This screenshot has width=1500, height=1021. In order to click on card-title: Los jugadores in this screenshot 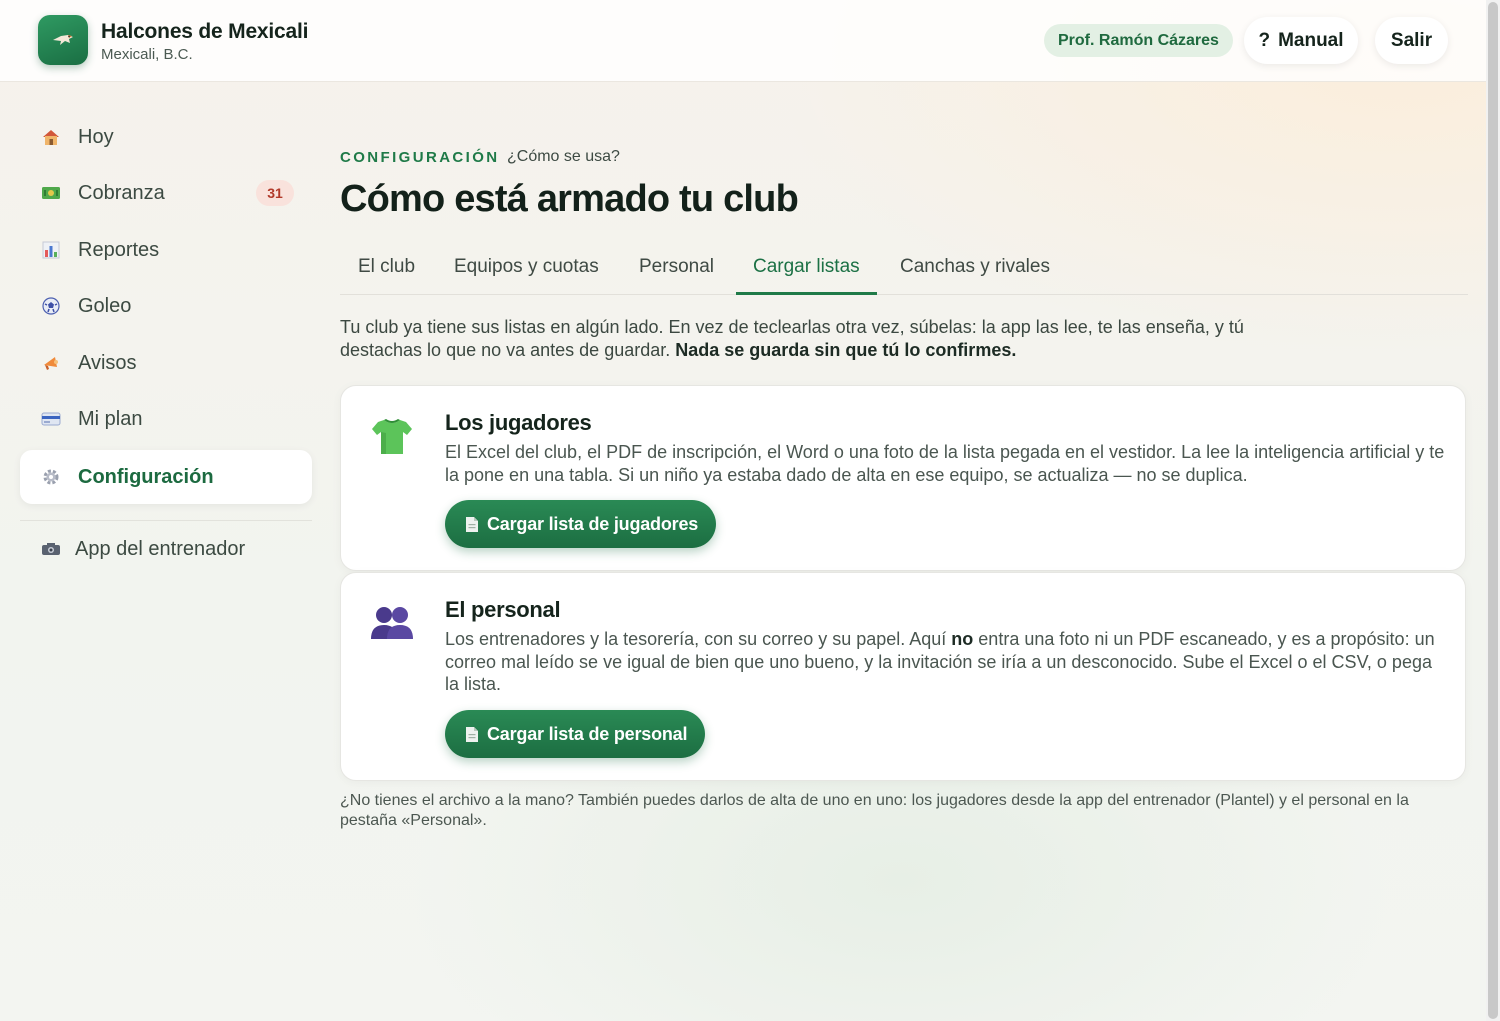, I will do `click(518, 422)`.